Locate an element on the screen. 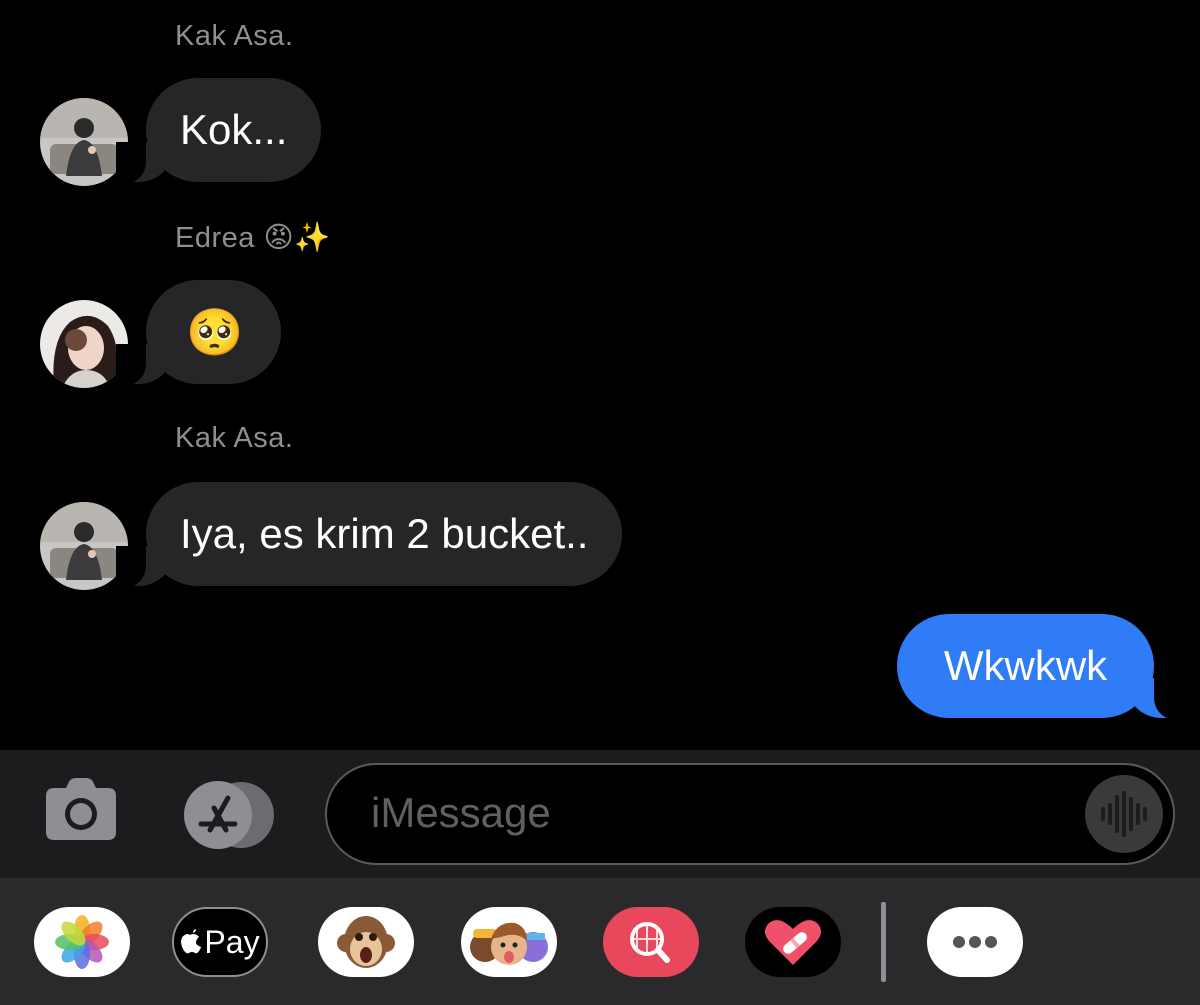 The height and width of the screenshot is (1005, 1200). digital-touch-icon is located at coordinates (793, 942).